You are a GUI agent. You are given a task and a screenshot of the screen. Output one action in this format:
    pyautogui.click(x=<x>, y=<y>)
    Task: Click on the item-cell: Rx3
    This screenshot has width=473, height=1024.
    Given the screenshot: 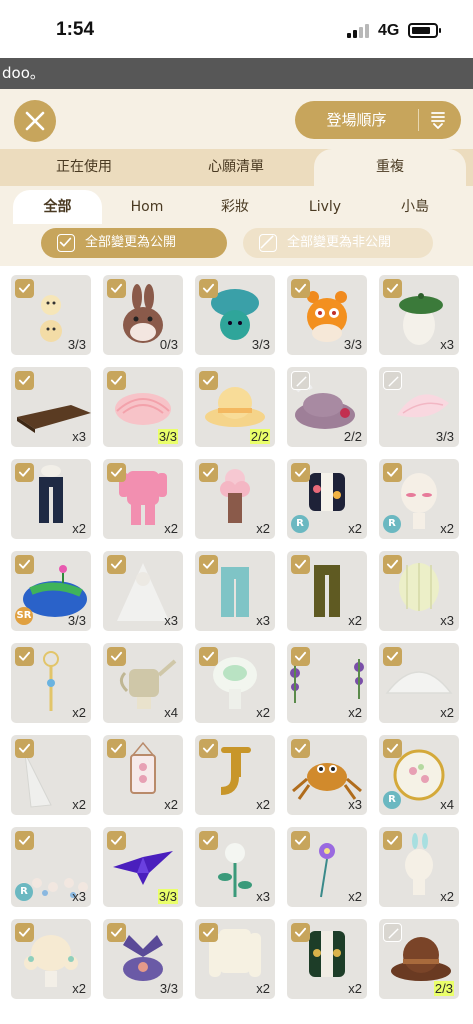 What is the action you would take?
    pyautogui.click(x=51, y=867)
    